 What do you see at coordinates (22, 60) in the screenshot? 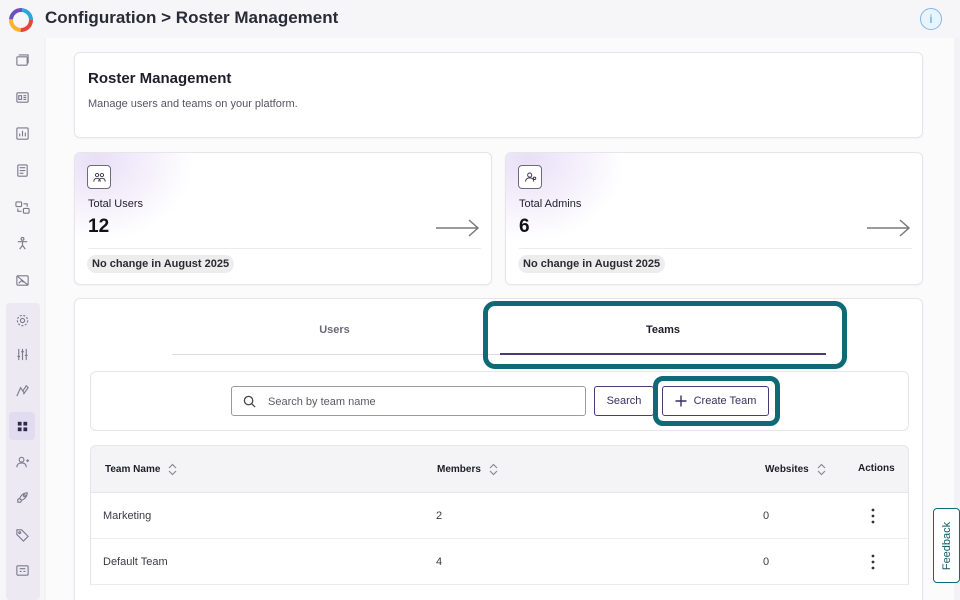
I see `browser-icon` at bounding box center [22, 60].